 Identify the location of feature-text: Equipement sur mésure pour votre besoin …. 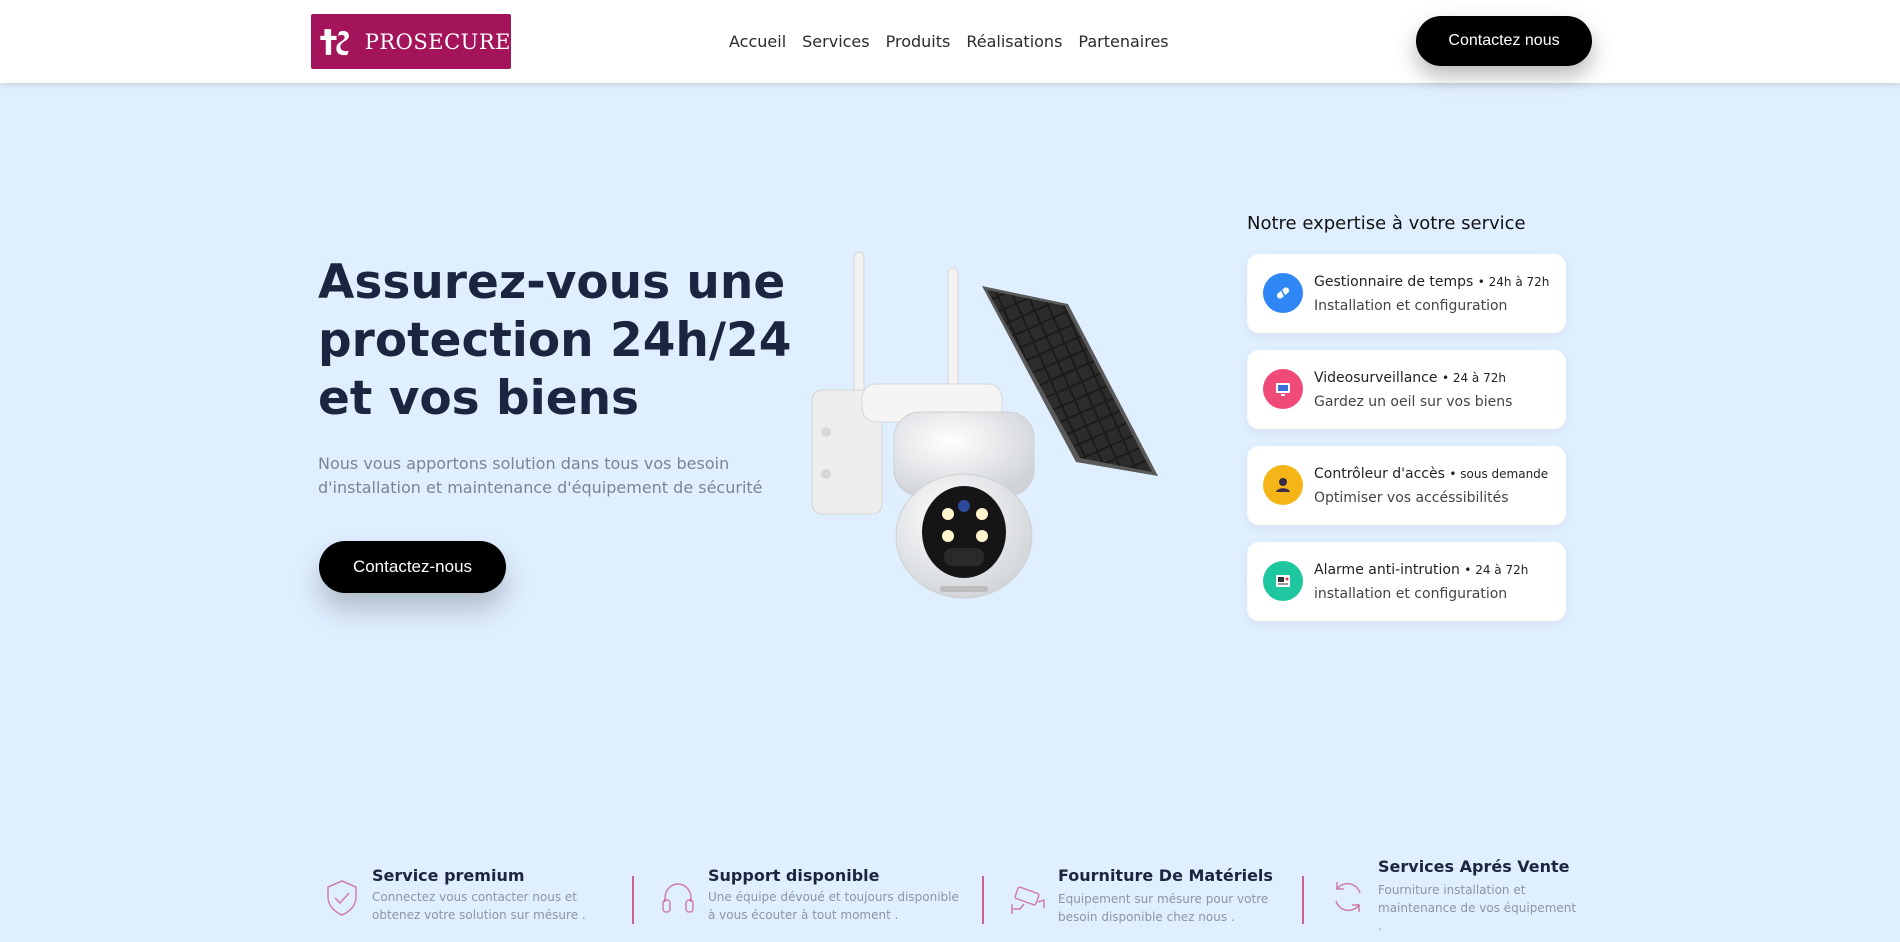
(1163, 908).